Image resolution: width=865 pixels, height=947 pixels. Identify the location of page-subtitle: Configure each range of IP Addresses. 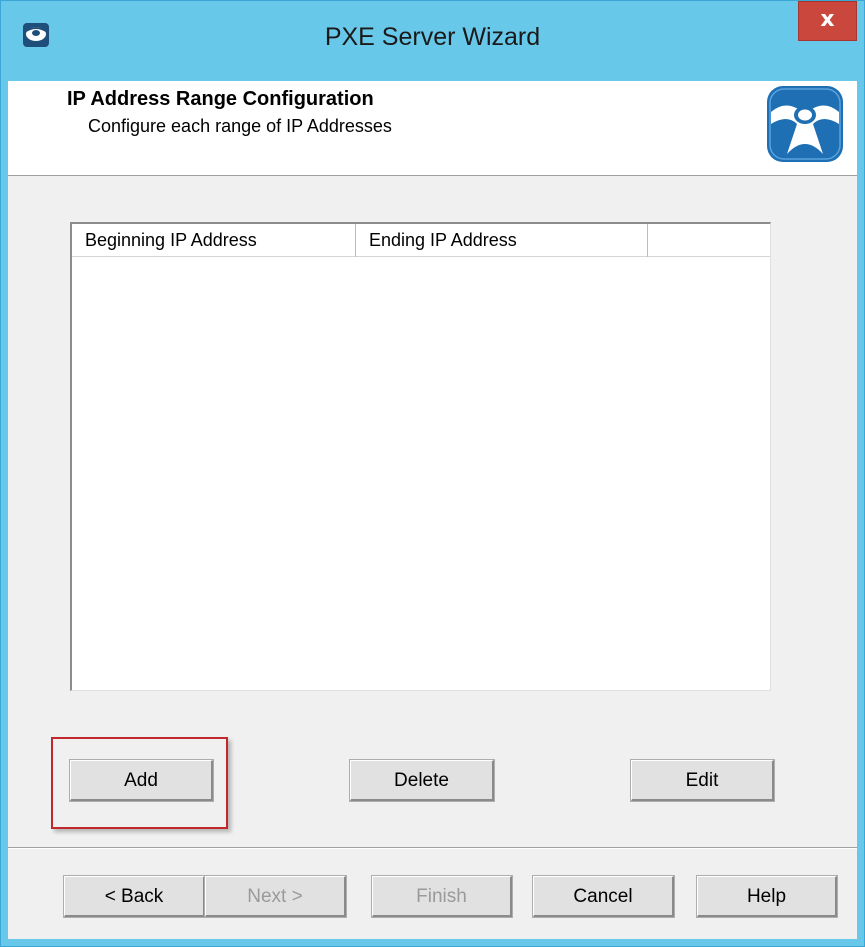
(240, 126).